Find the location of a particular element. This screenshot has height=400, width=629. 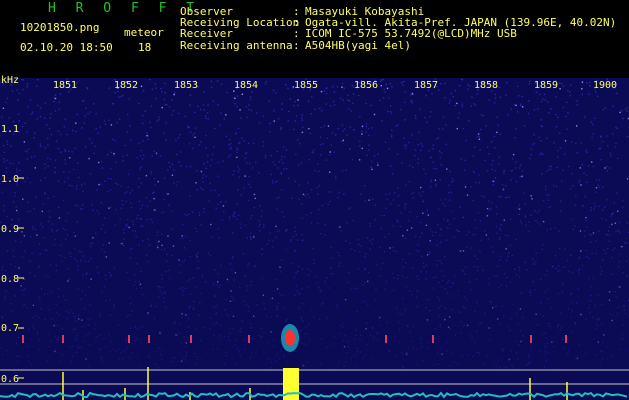

x-tick-label-1851: 1851 is located at coordinates (65, 85).